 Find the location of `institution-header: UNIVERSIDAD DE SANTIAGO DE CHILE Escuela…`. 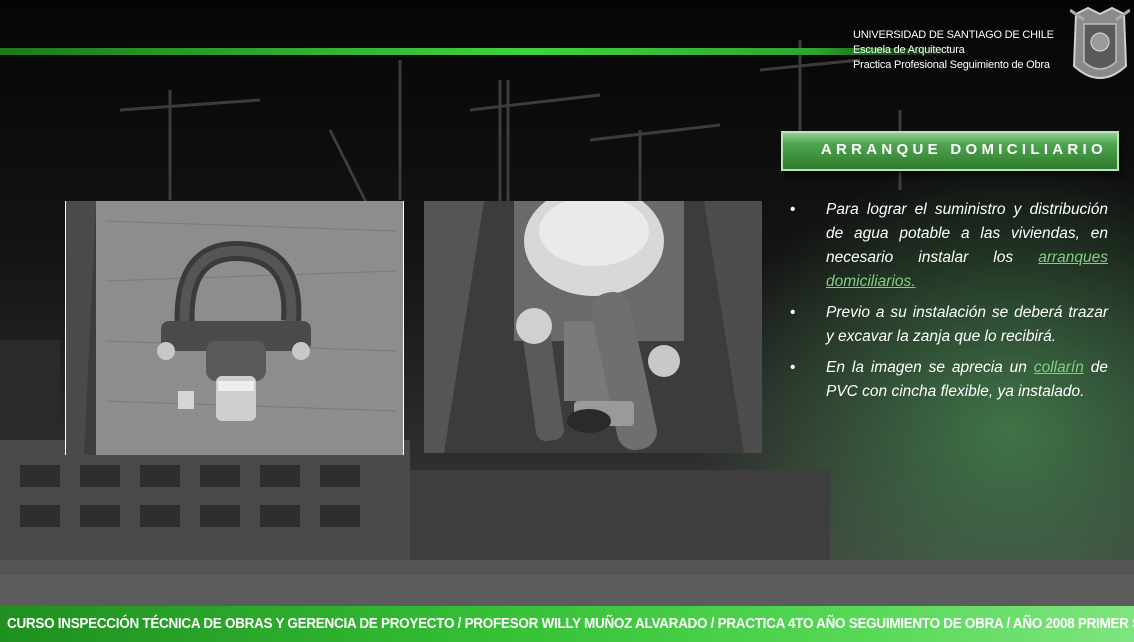

institution-header: UNIVERSIDAD DE SANTIAGO DE CHILE Escuela… is located at coordinates (953, 50).